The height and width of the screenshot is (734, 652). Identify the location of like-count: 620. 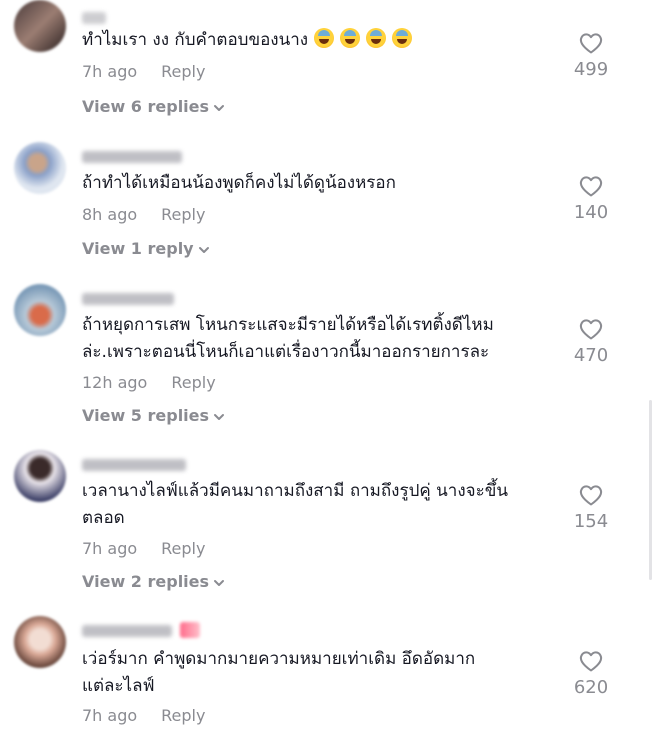
(591, 687).